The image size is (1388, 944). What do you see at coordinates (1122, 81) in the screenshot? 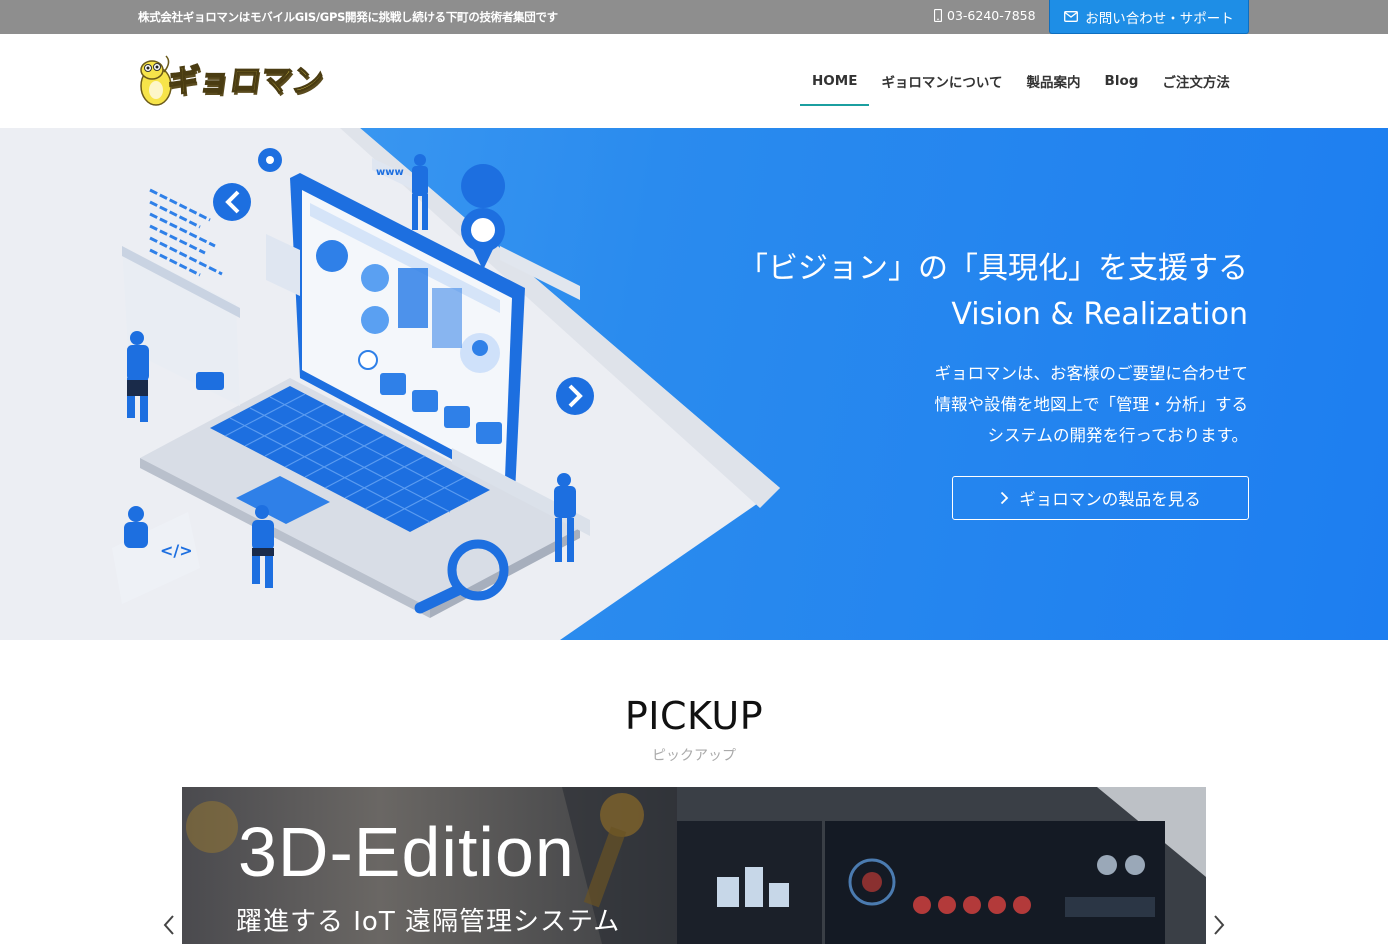
I see `nav-item-blog: Blog` at bounding box center [1122, 81].